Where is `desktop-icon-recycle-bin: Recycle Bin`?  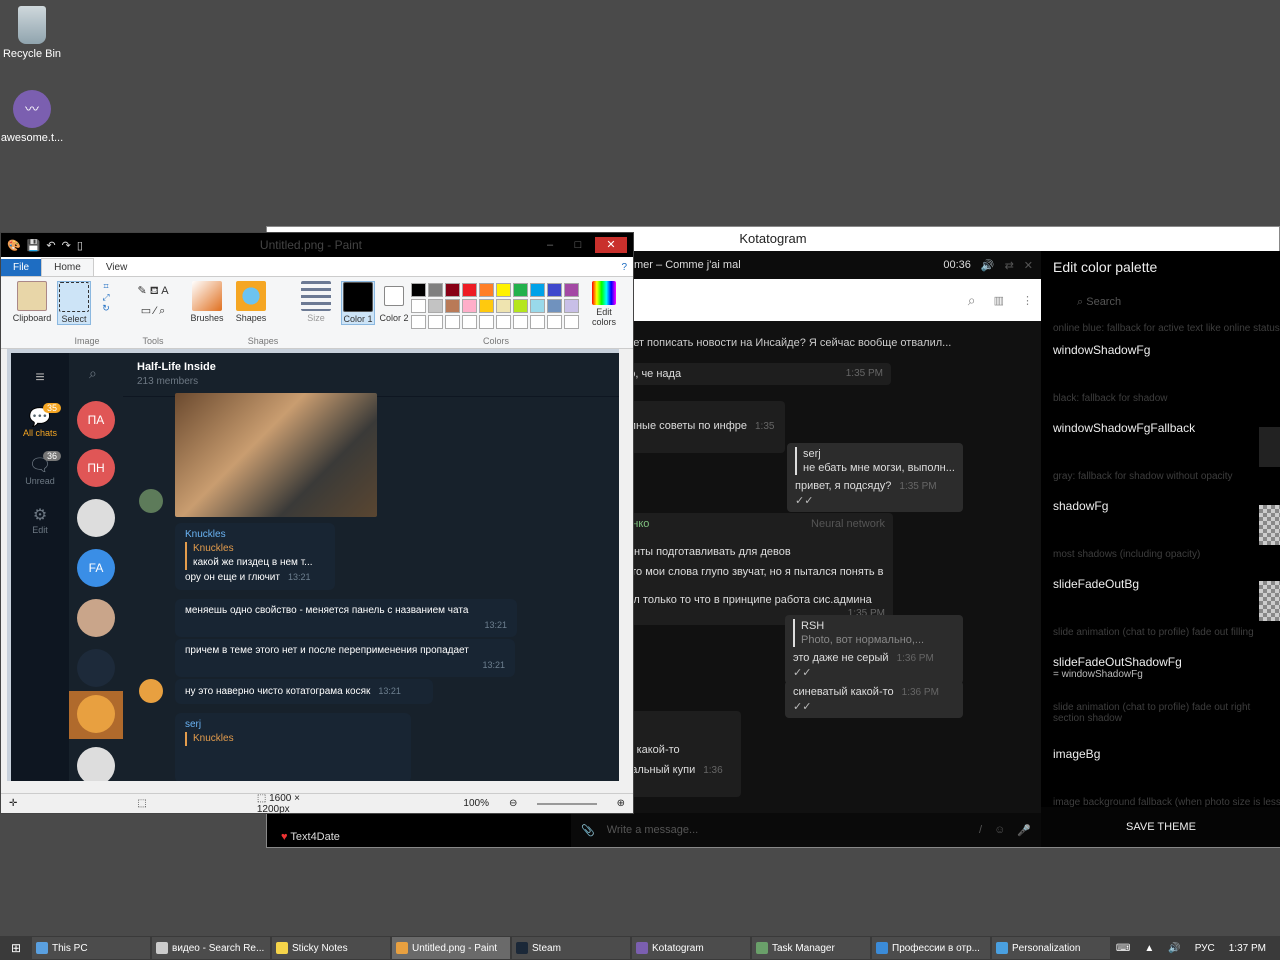
desktop-icon-recycle-bin: Recycle Bin is located at coordinates (32, 33).